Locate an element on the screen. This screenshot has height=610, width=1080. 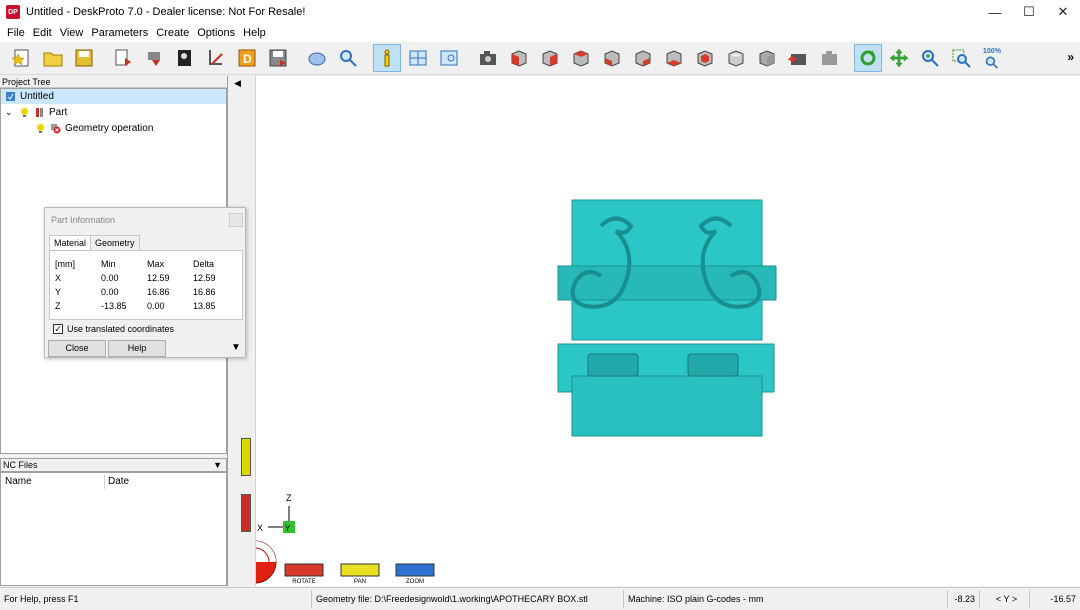
toolbar-overflow-button: » is located at coordinates (1070, 57).